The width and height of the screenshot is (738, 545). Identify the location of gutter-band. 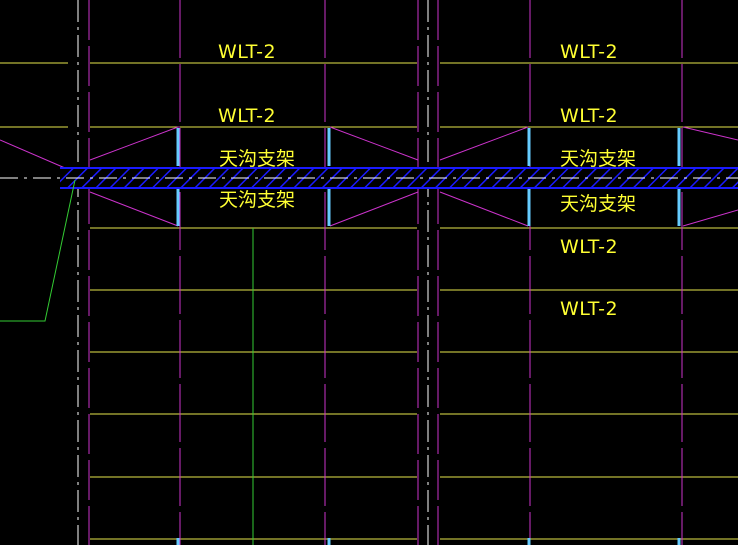
(369, 178).